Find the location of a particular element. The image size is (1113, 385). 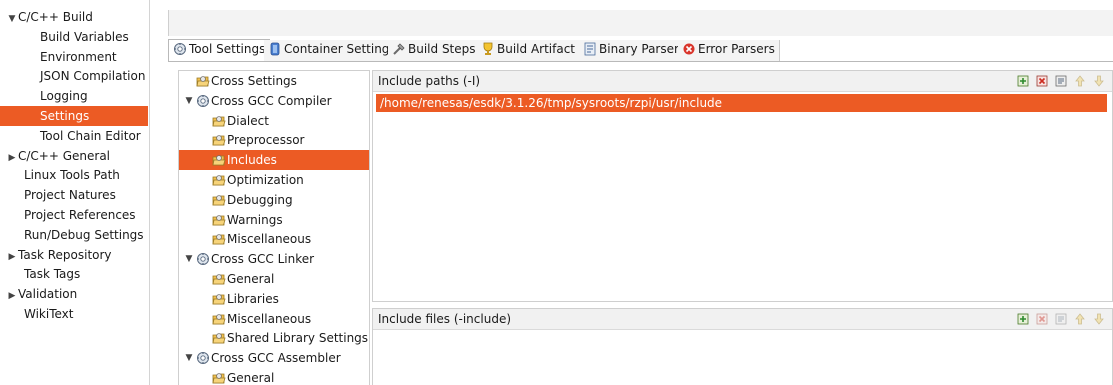

tool-tree-group: ▼ Cross GCC Compiler is located at coordinates (274, 101).